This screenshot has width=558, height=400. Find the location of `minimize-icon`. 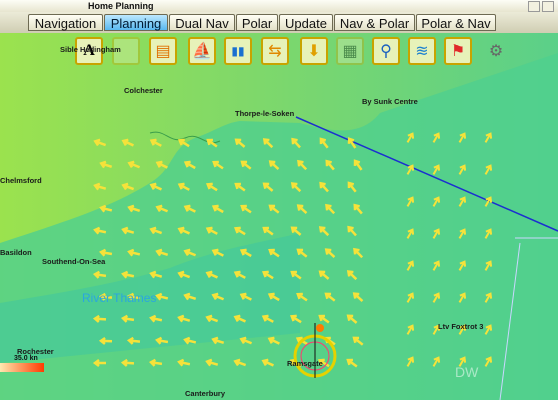

minimize-icon is located at coordinates (534, 6).